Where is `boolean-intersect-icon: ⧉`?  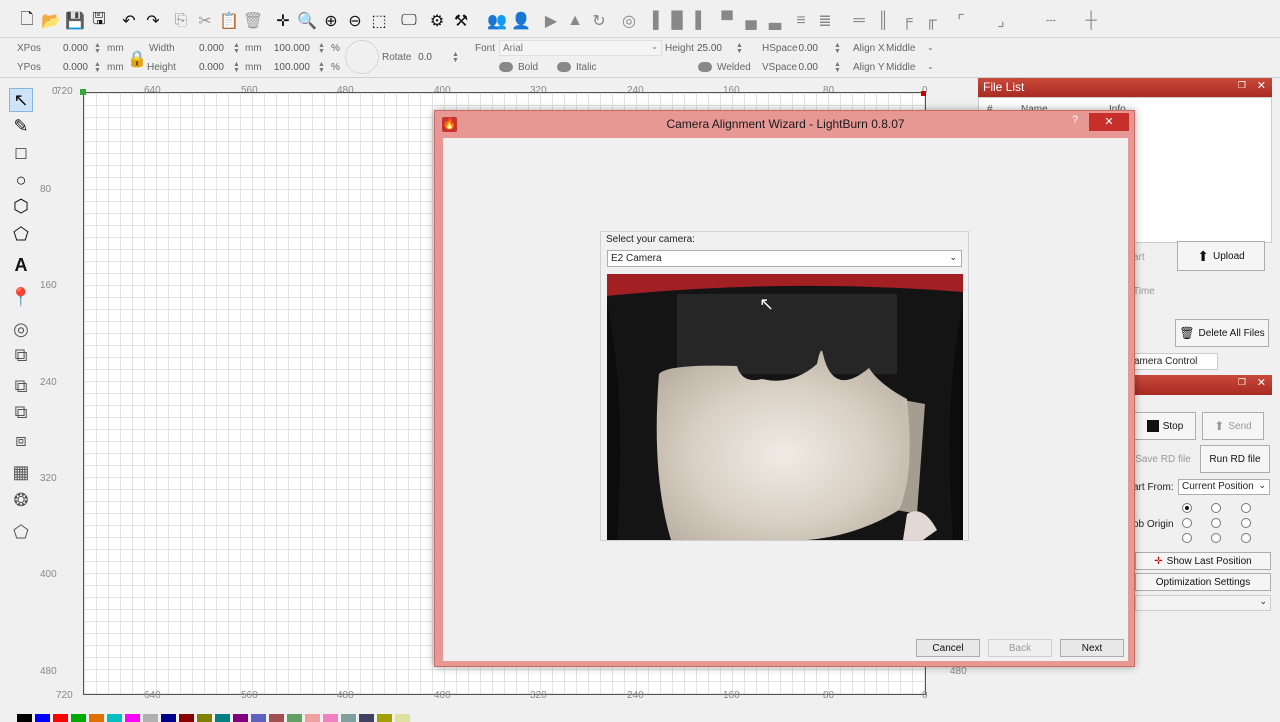 boolean-intersect-icon: ⧉ is located at coordinates (21, 412).